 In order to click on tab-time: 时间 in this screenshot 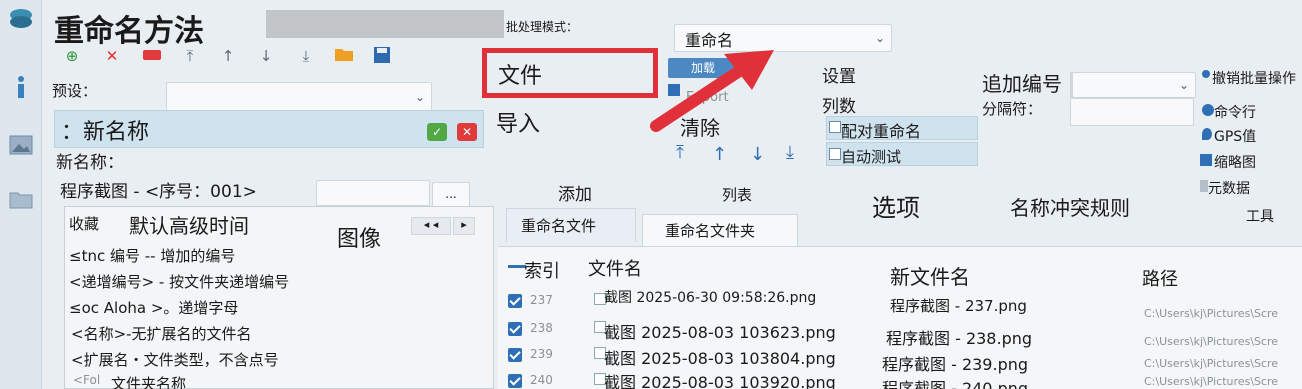, I will do `click(229, 224)`.